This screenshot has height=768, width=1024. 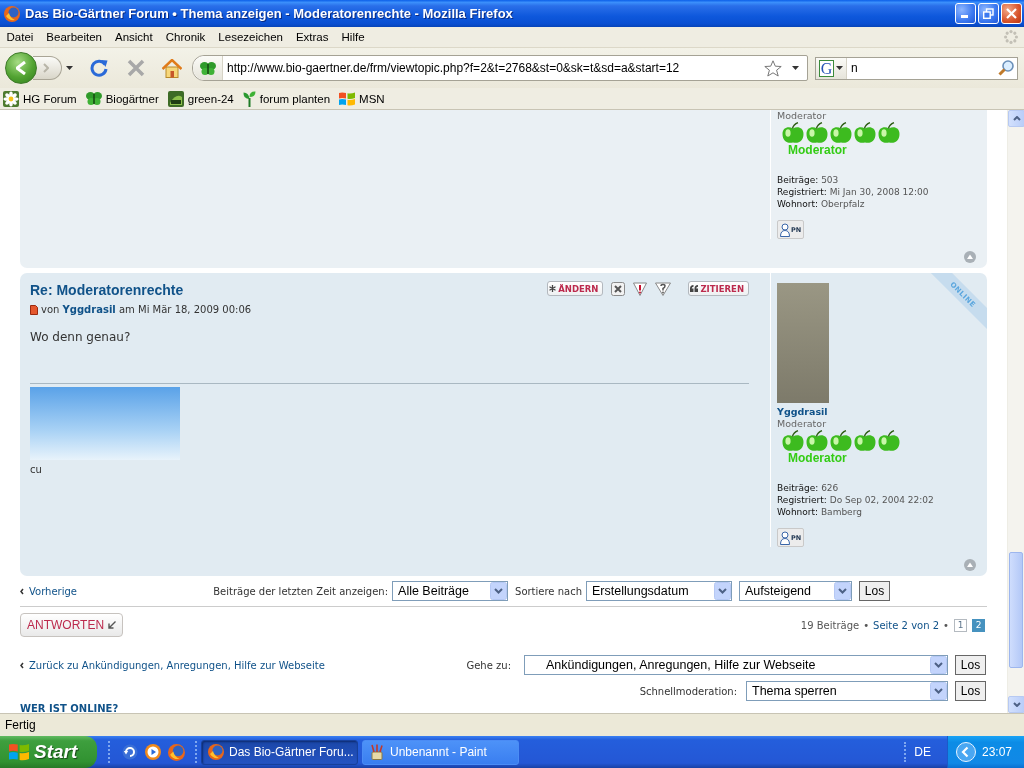 I want to click on url-dropdown-button, so click(x=795, y=68).